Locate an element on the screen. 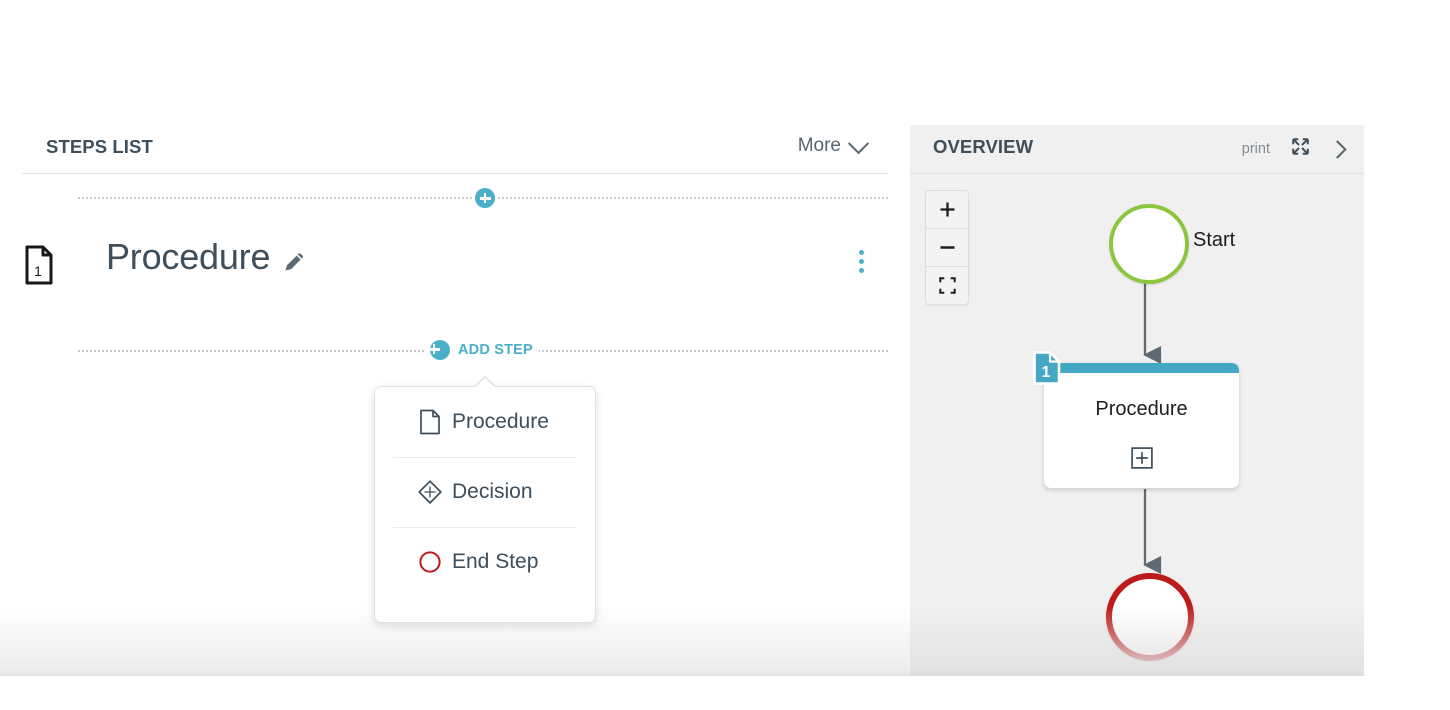  more-menu-button: More is located at coordinates (833, 144).